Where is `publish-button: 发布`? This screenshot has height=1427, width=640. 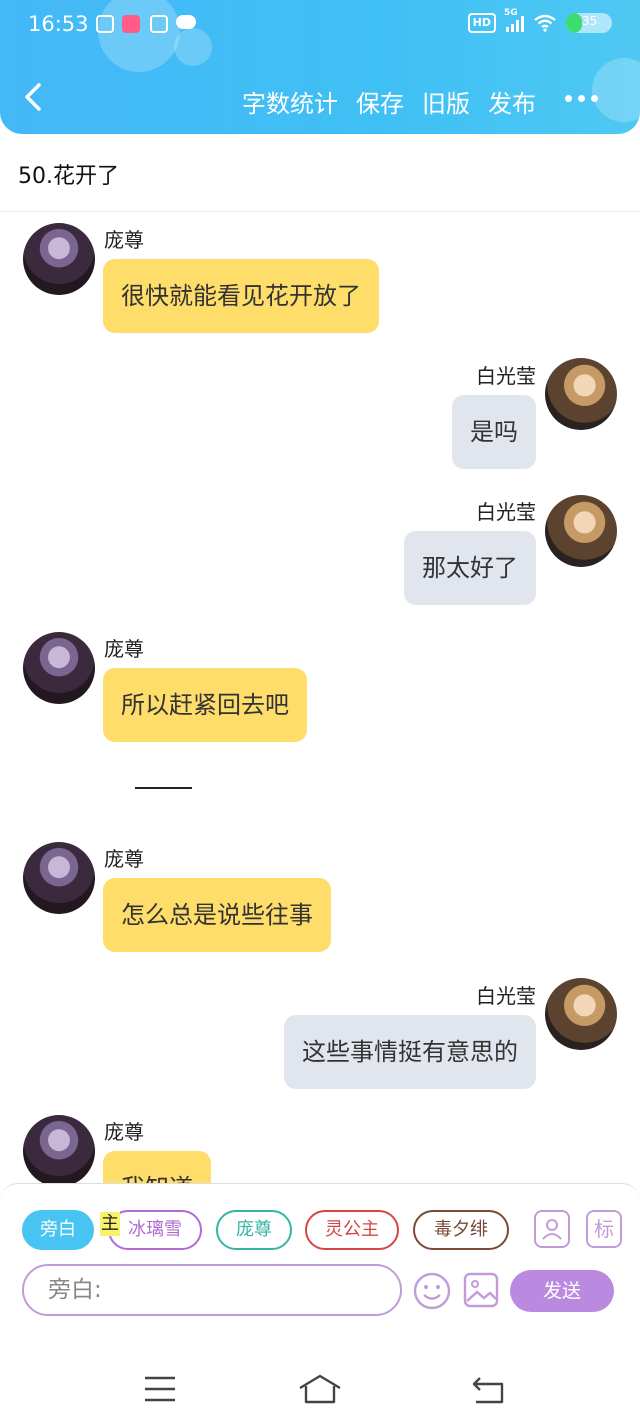
publish-button: 发布 is located at coordinates (512, 101).